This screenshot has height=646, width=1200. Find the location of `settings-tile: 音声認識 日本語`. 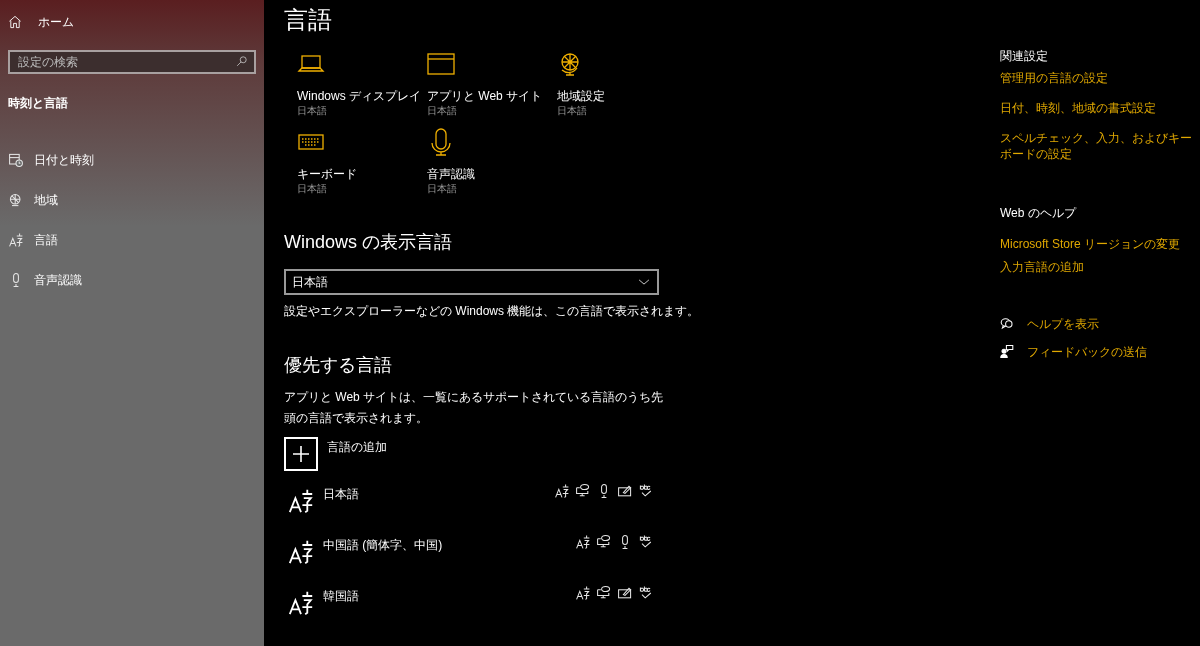

settings-tile: 音声認識 日本語 is located at coordinates (492, 162).